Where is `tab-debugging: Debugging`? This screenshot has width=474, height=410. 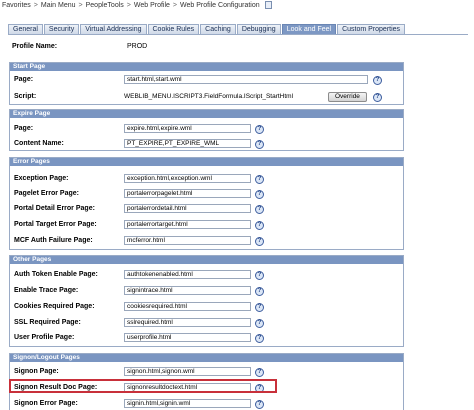
tab-debugging: Debugging is located at coordinates (258, 29).